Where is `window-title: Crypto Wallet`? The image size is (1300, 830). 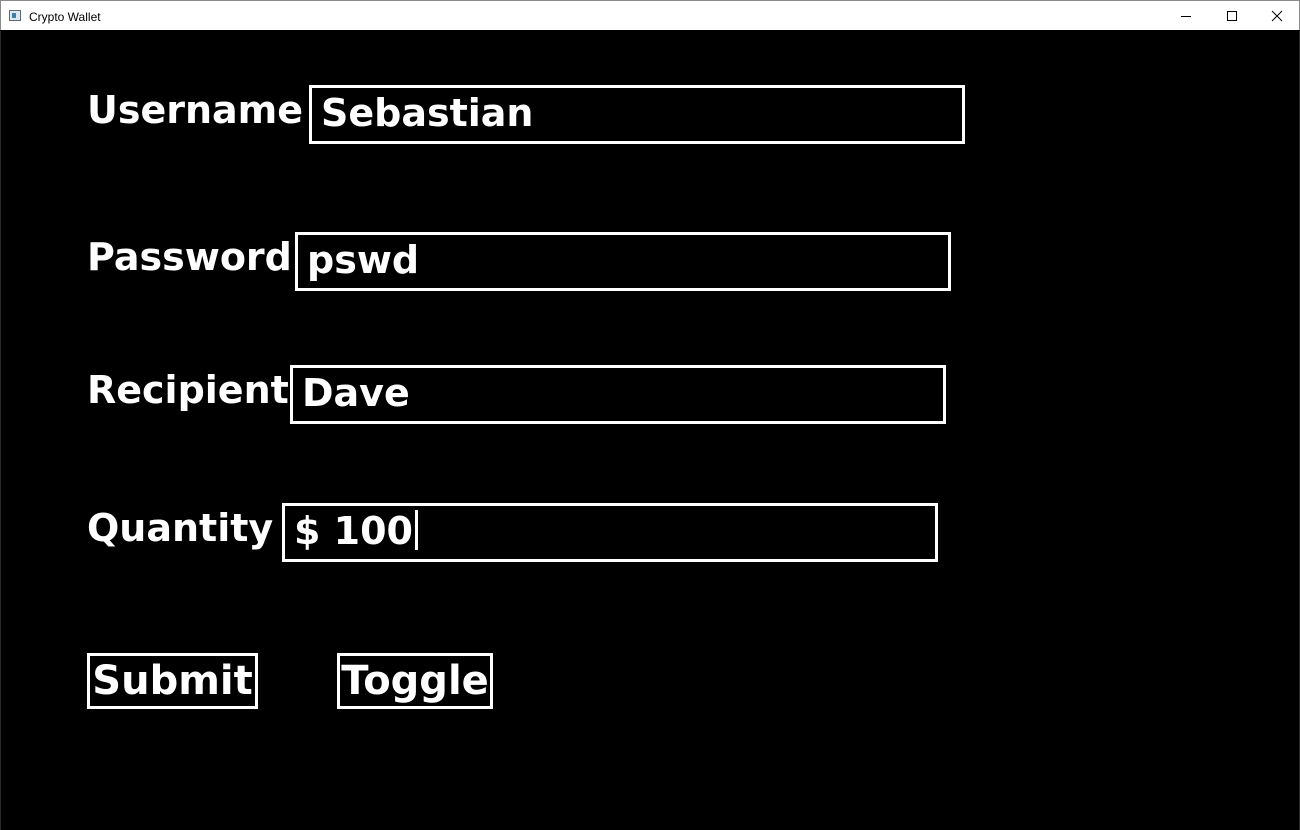
window-title: Crypto Wallet is located at coordinates (65, 17).